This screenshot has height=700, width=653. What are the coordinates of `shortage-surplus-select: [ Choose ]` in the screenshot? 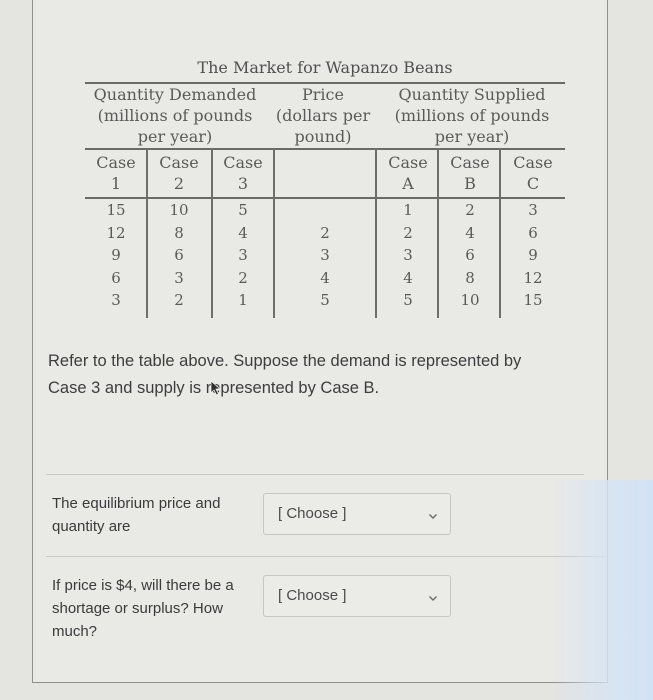 It's located at (357, 596).